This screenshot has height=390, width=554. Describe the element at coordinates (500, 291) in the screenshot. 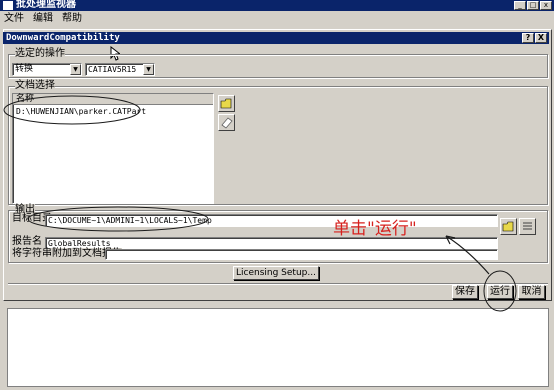

I see `annotation-ellipse-run` at that location.